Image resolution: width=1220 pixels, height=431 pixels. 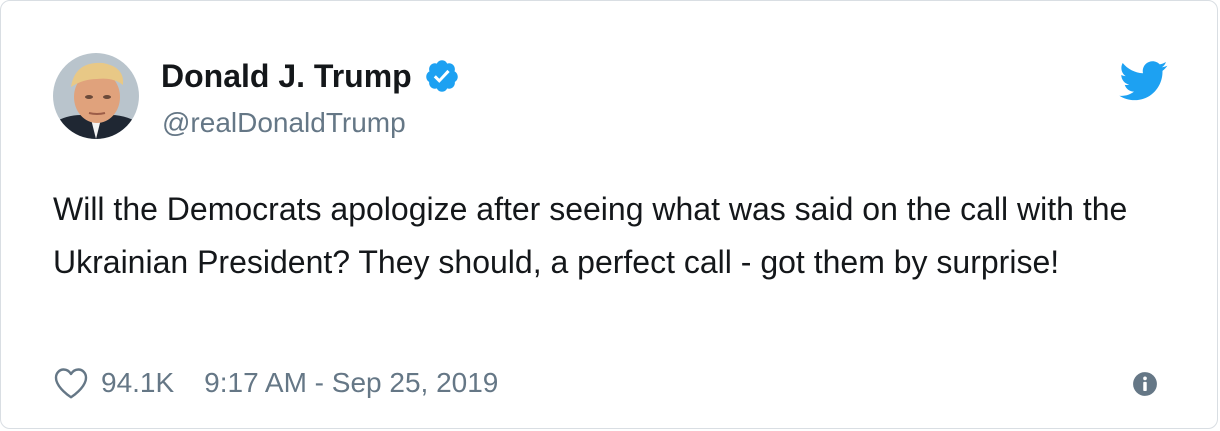 What do you see at coordinates (442, 76) in the screenshot?
I see `verified-badge-icon` at bounding box center [442, 76].